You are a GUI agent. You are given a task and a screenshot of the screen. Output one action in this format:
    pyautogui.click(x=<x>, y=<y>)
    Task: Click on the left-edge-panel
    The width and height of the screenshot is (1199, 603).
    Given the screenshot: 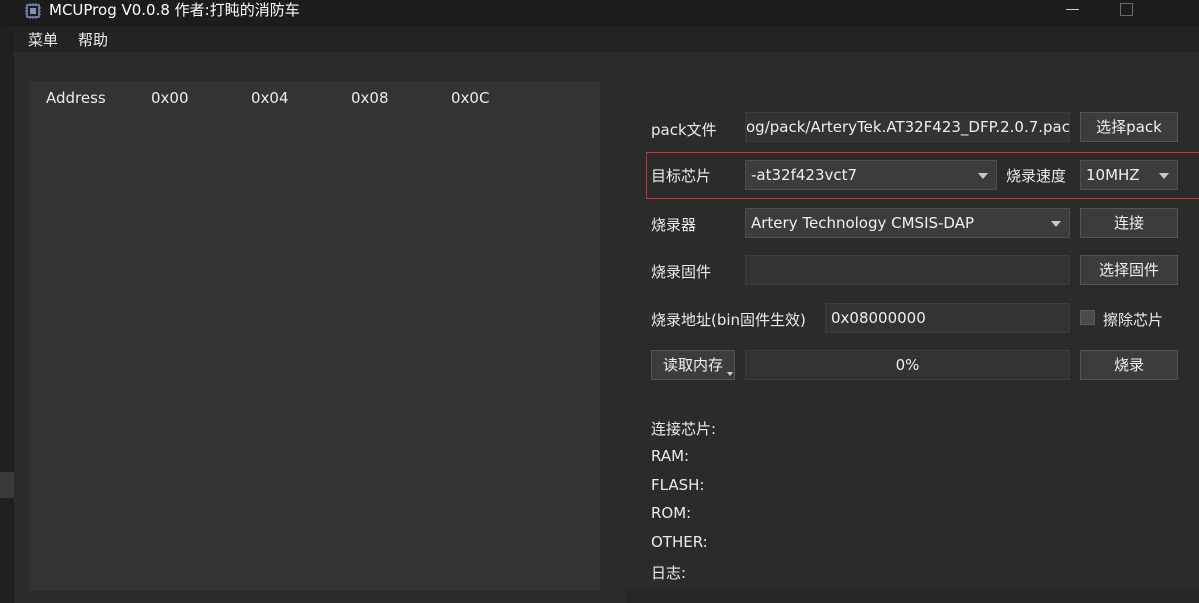 What is the action you would take?
    pyautogui.click(x=7, y=314)
    